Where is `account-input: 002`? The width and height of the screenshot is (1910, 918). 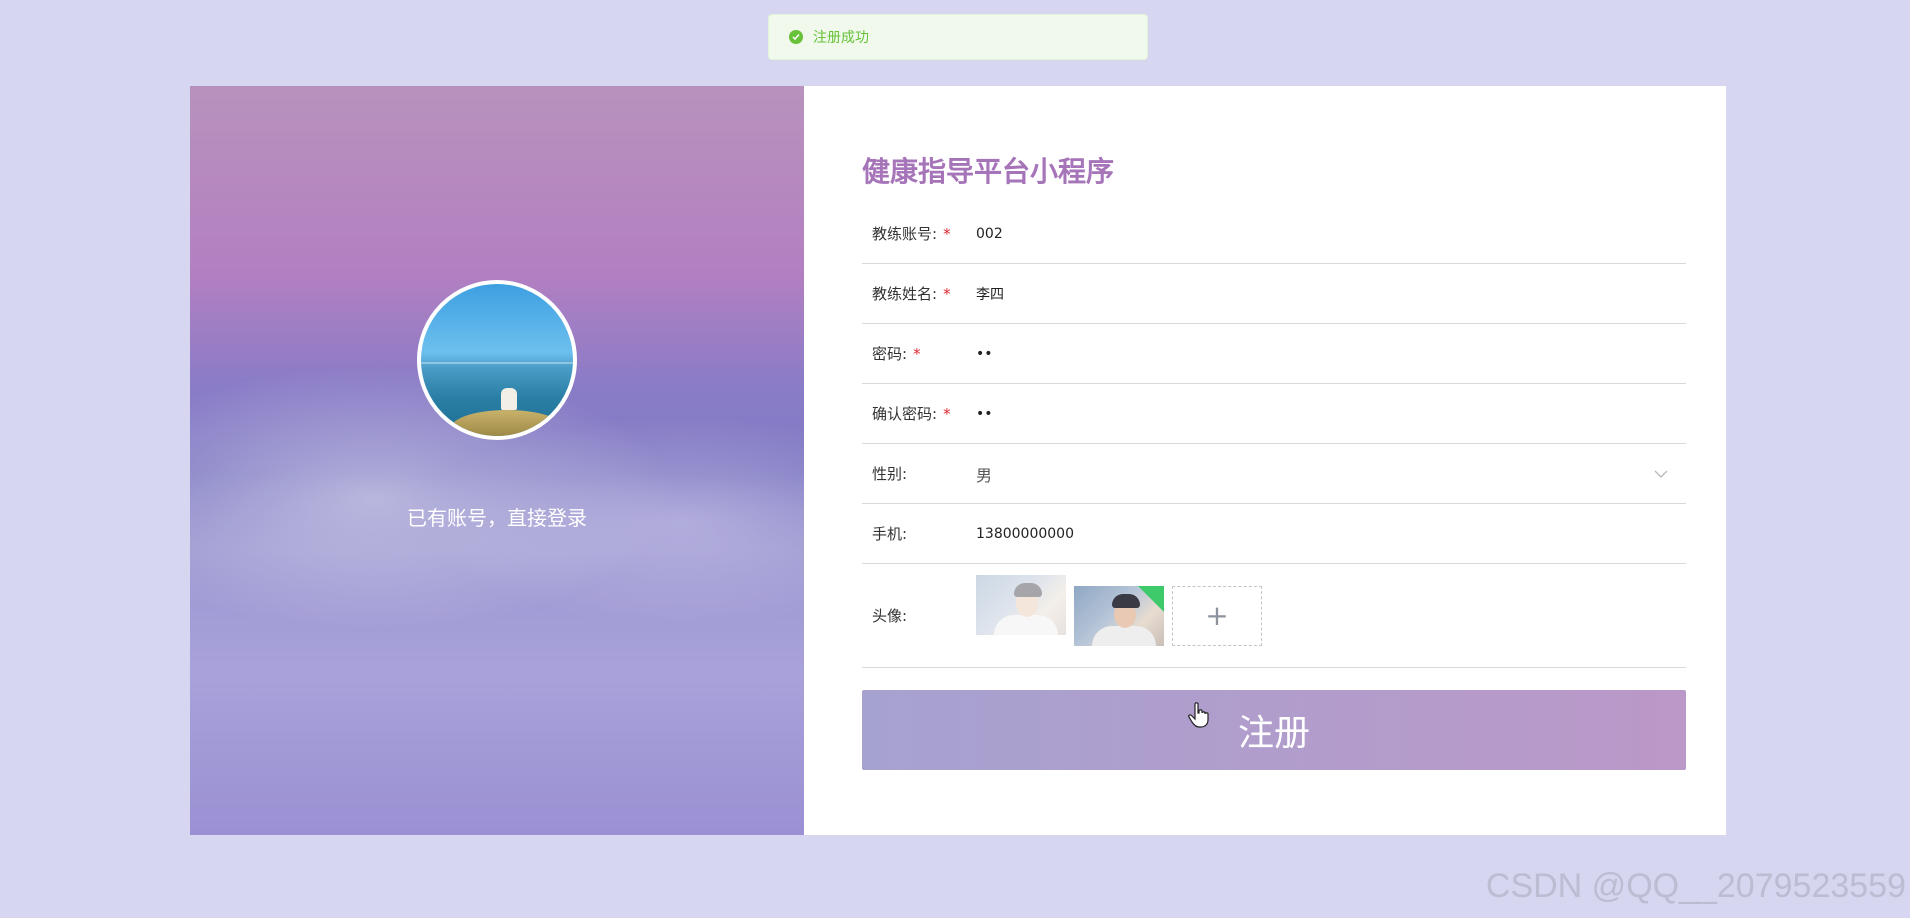
account-input: 002 is located at coordinates (1331, 234).